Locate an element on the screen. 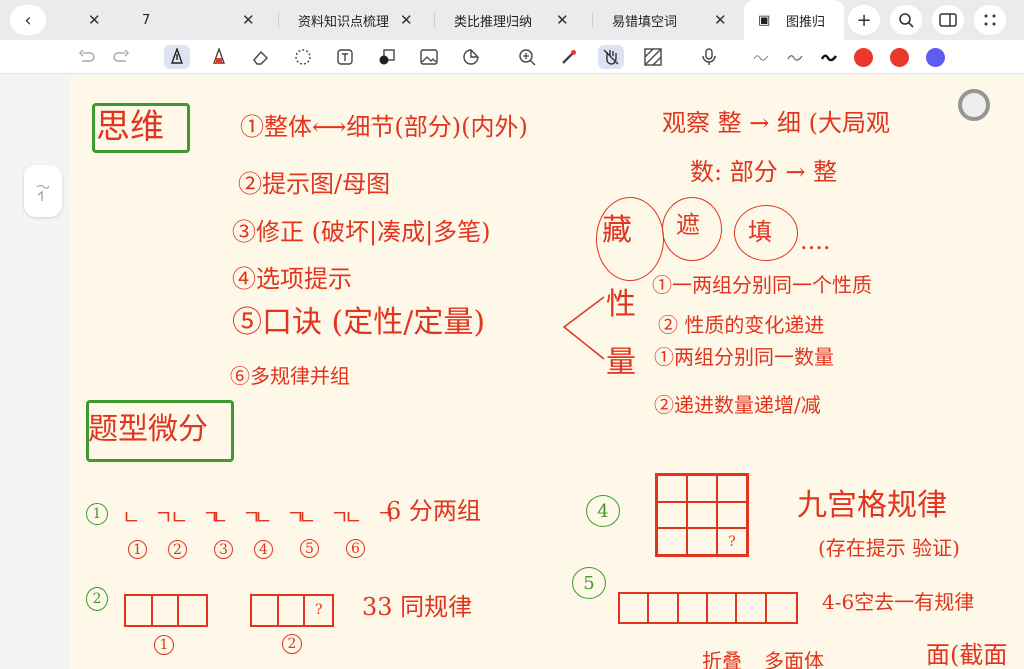  tab-tutui: ▣ 图推归 is located at coordinates (794, 20).